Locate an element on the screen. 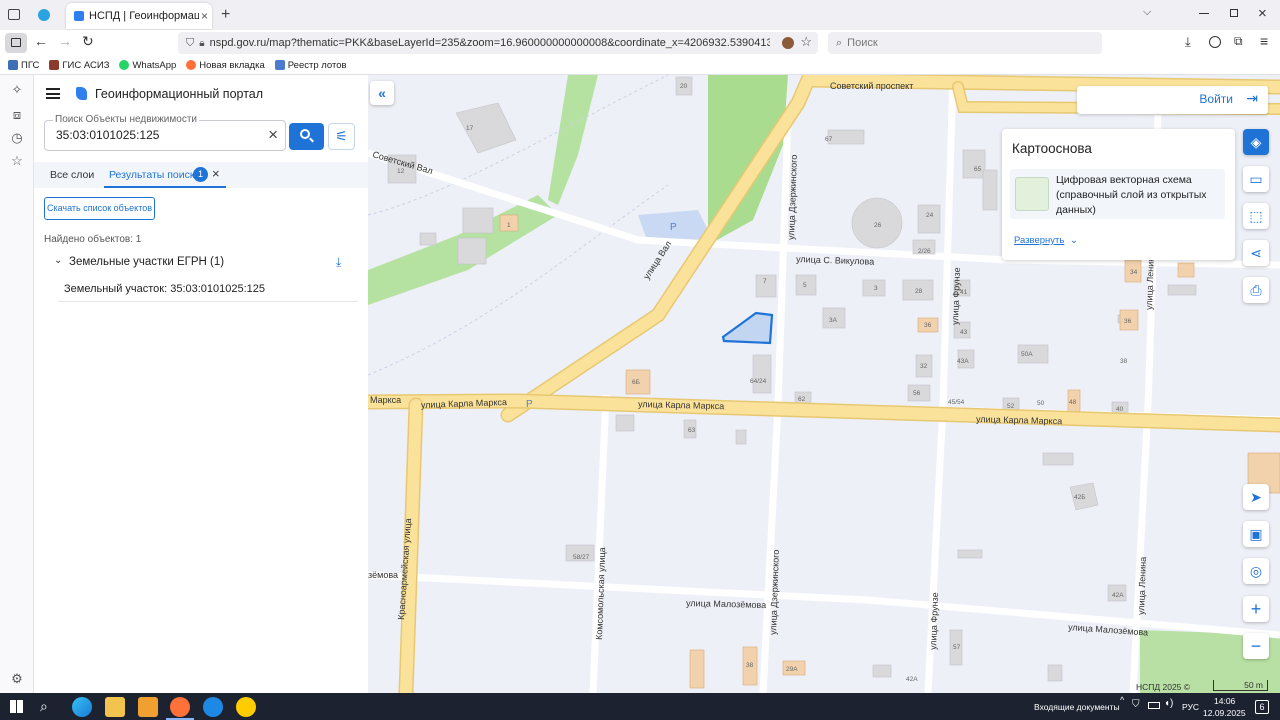  search-button is located at coordinates (306, 136).